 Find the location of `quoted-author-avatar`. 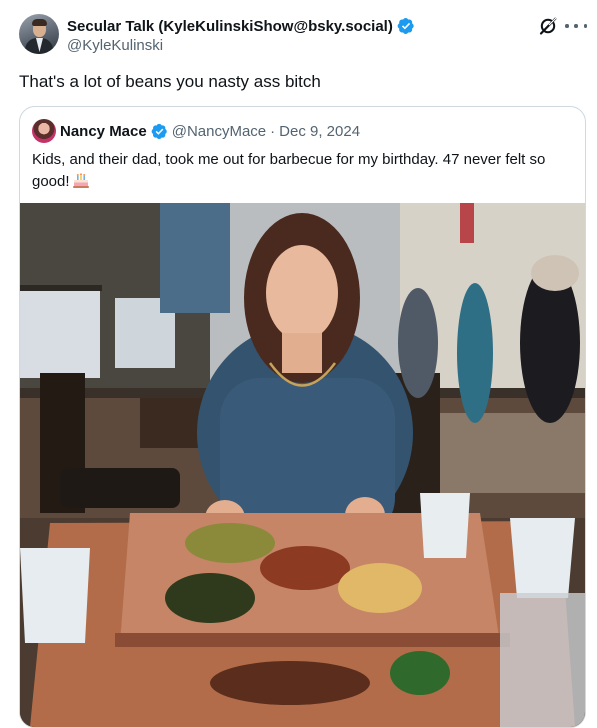

quoted-author-avatar is located at coordinates (44, 131).